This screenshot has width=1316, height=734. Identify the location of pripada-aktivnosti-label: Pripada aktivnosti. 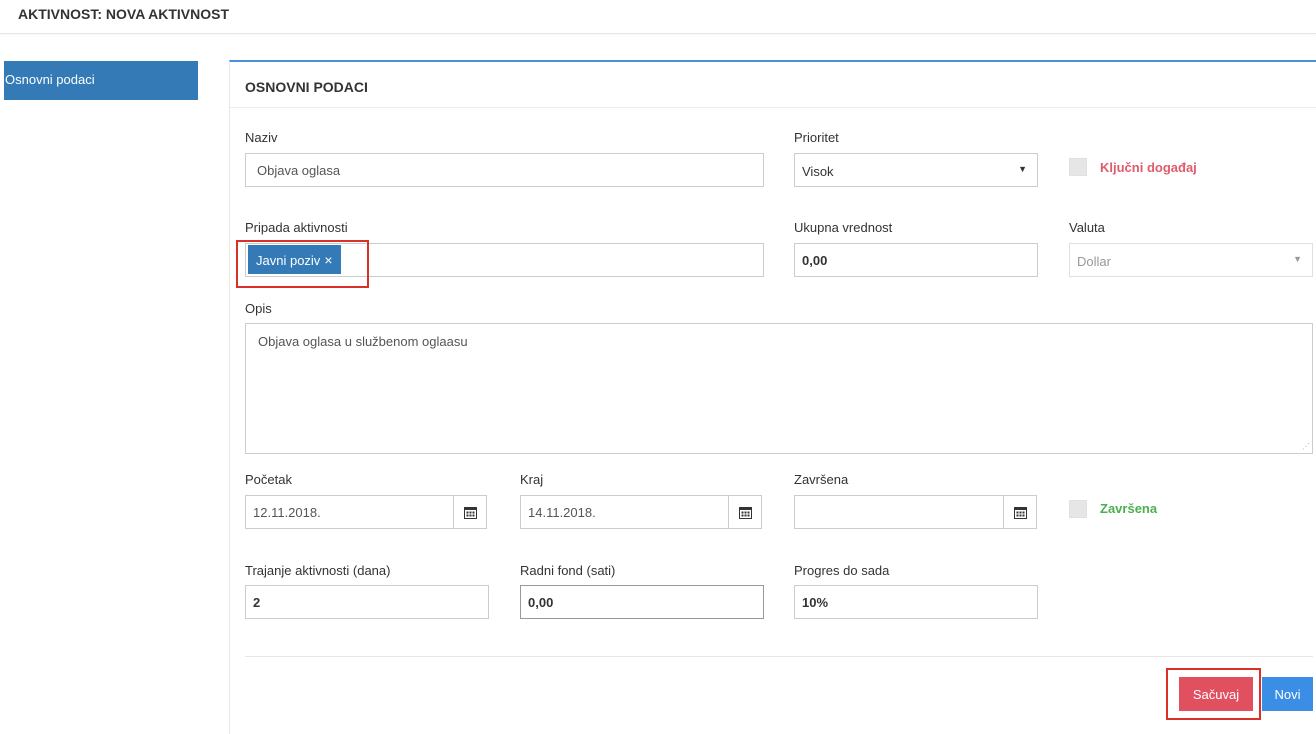
(296, 227).